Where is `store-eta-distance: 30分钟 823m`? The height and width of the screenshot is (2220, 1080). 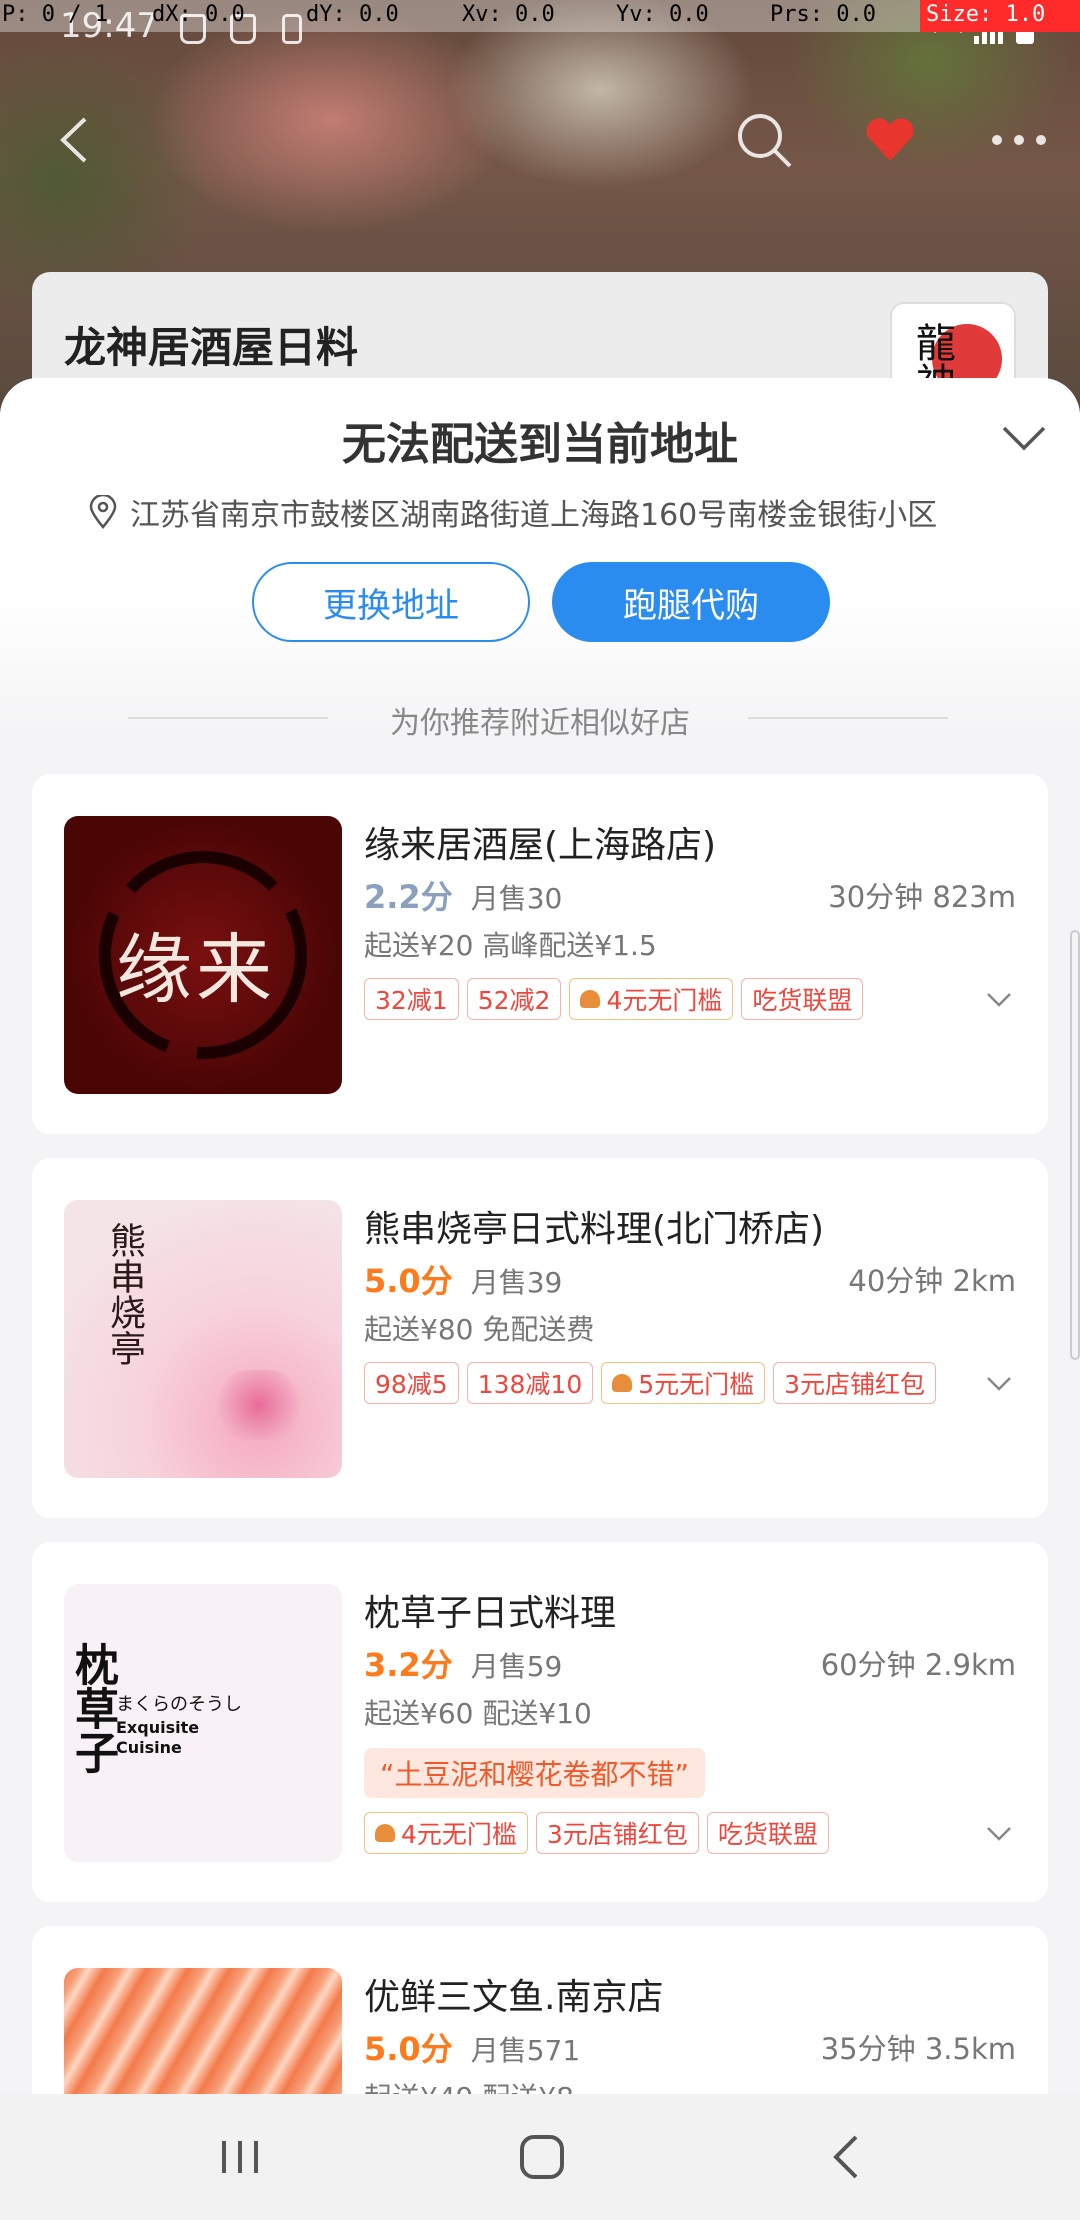
store-eta-distance: 30分钟 823m is located at coordinates (922, 897).